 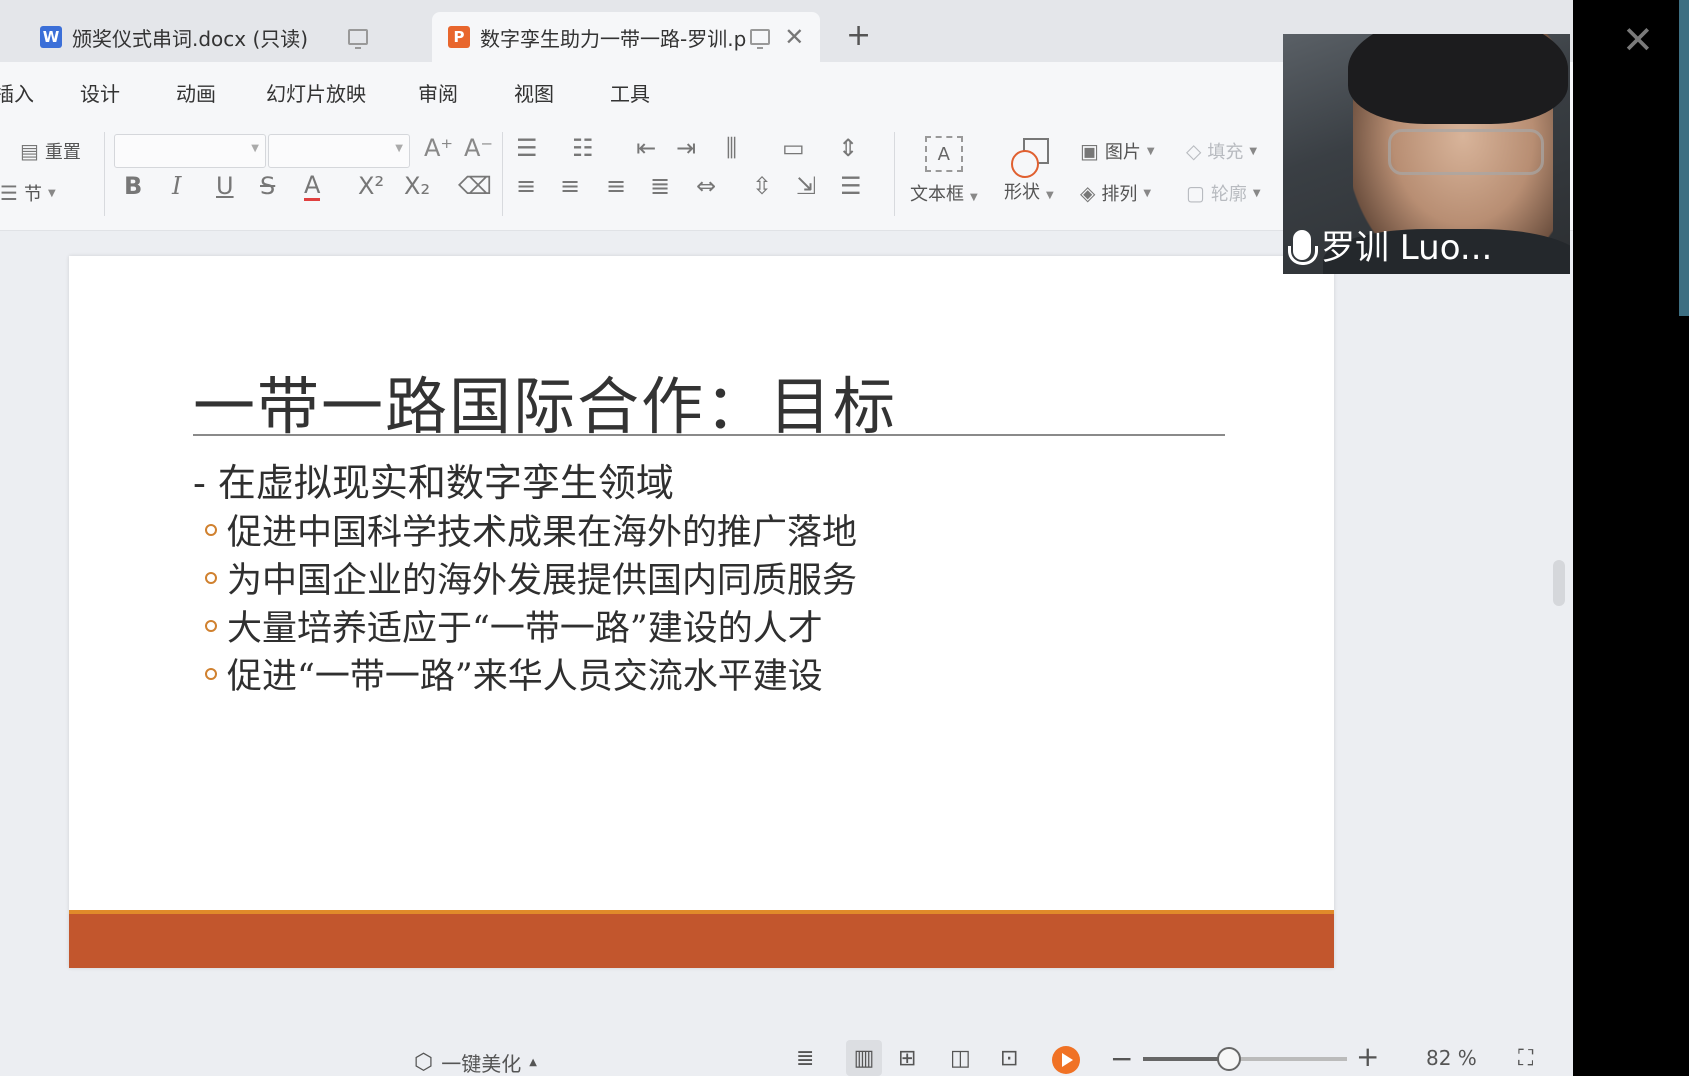 I want to click on picture-icon: ▣, so click(x=1089, y=151).